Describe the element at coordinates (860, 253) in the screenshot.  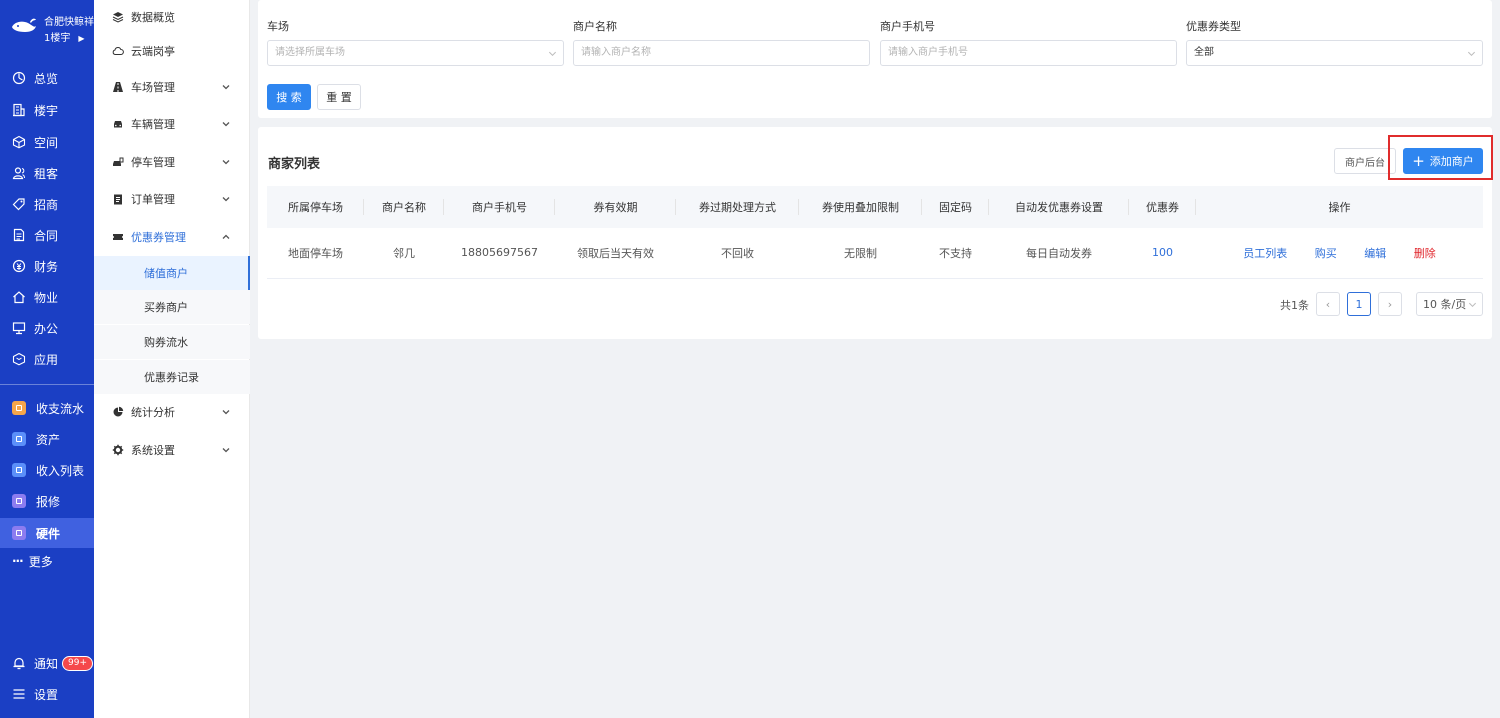
I see `cell-stacking-limit: 无限制` at that location.